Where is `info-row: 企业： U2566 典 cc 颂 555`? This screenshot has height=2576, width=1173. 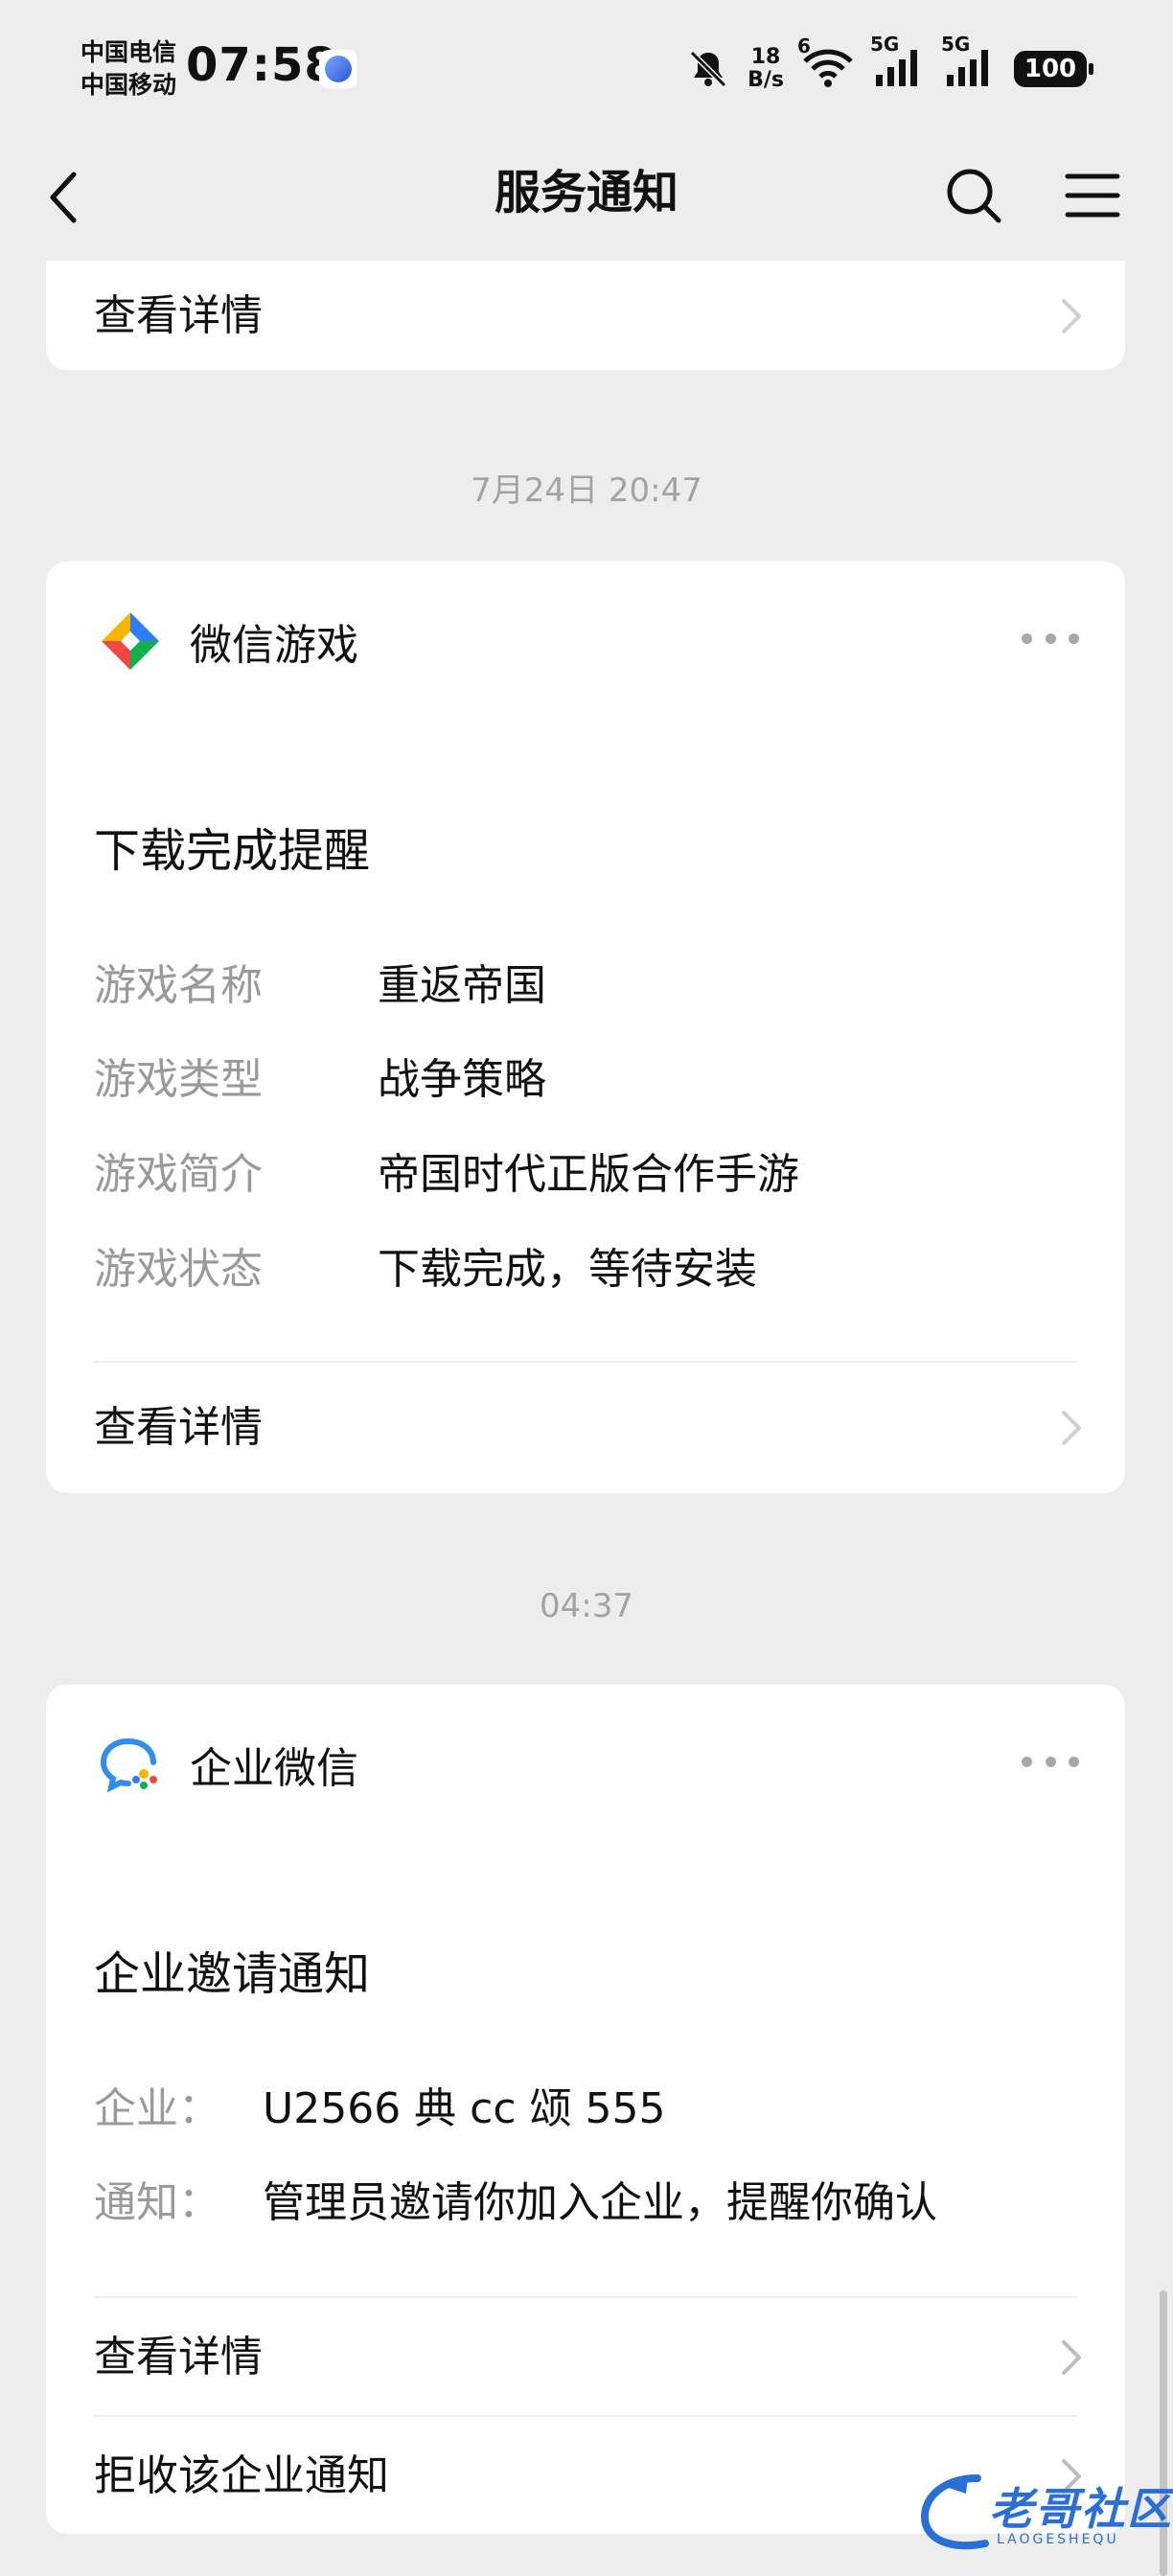
info-row: 企业： U2566 典 cc 颂 555 is located at coordinates (380, 2104).